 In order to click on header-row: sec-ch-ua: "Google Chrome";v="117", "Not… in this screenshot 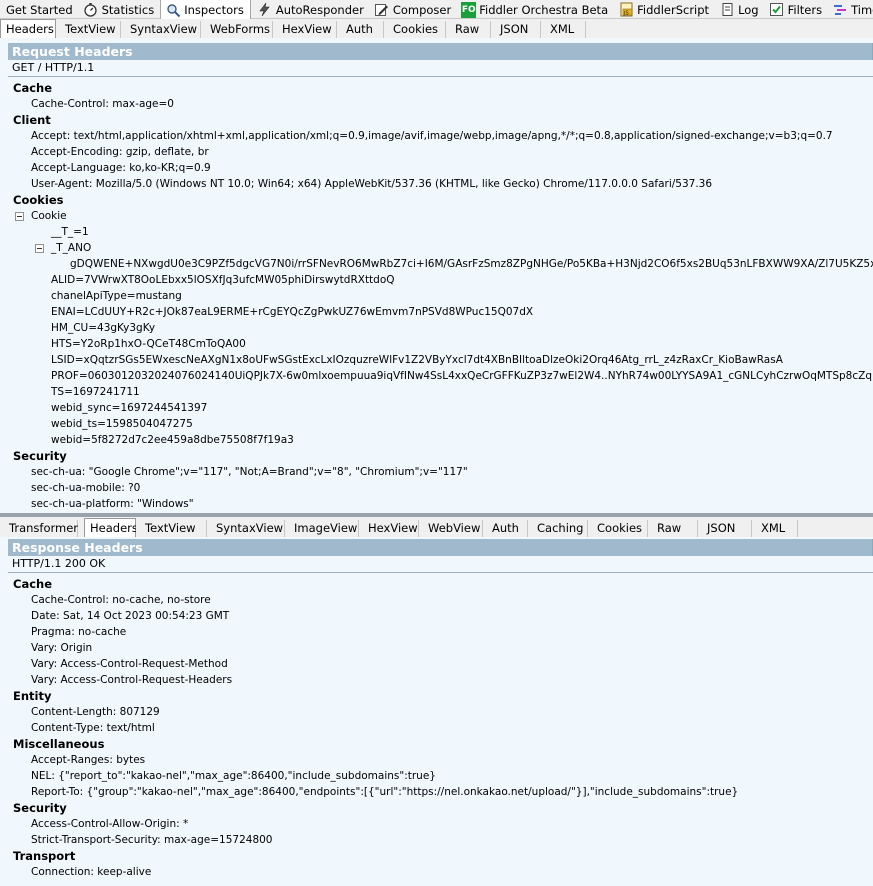, I will do `click(249, 472)`.